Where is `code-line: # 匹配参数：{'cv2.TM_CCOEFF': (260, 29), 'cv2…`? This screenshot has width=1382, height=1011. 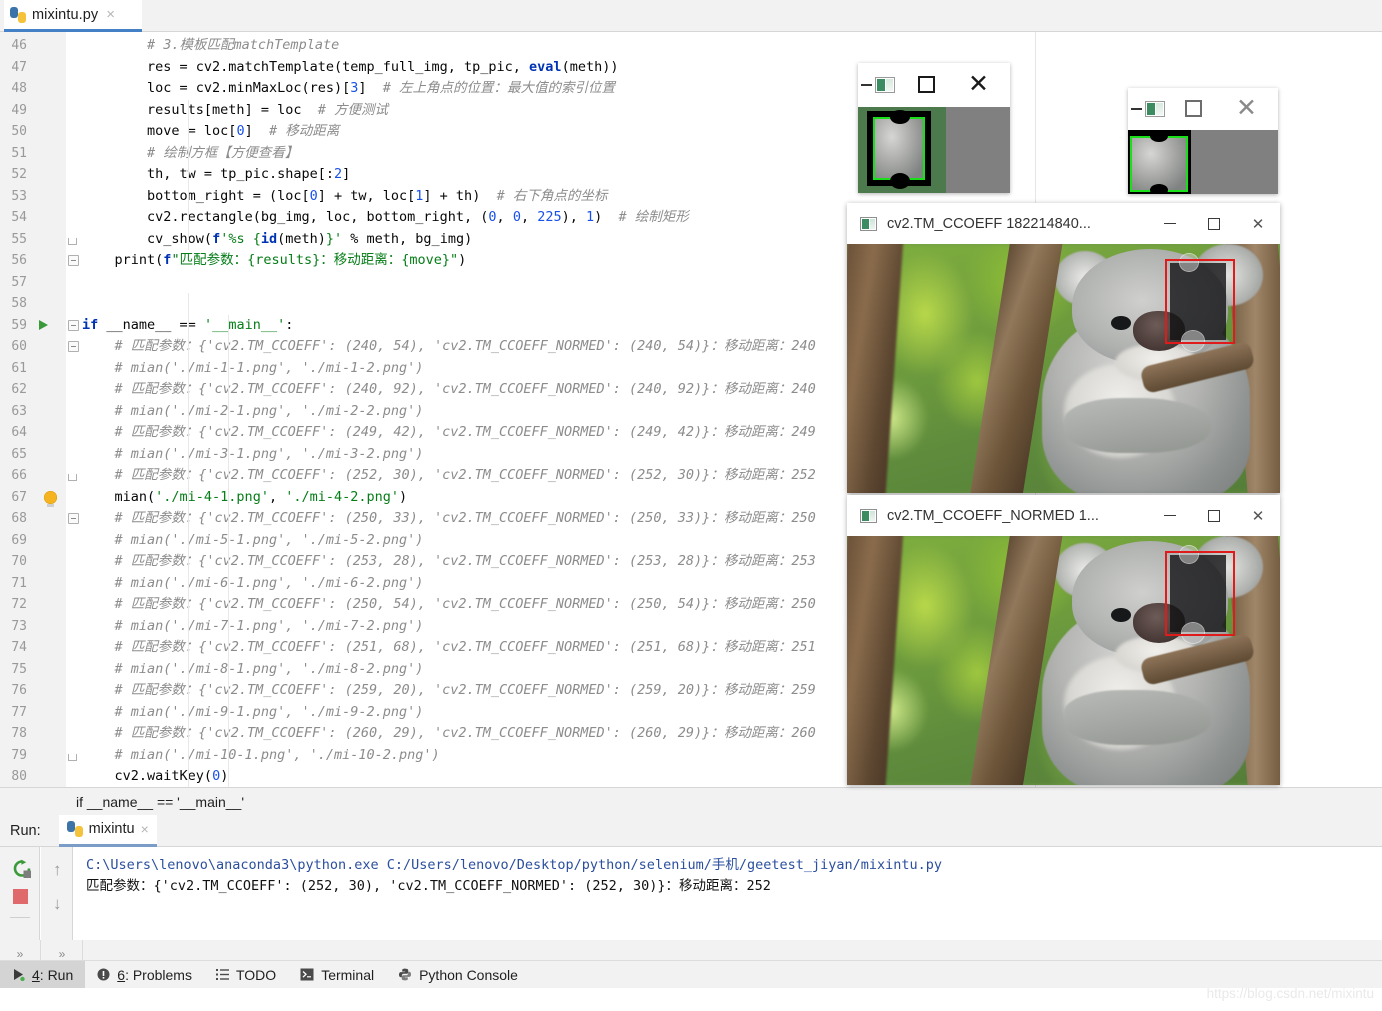
code-line: # 匹配参数：{'cv2.TM_CCOEFF': (260, 29), 'cv2… is located at coordinates (449, 734).